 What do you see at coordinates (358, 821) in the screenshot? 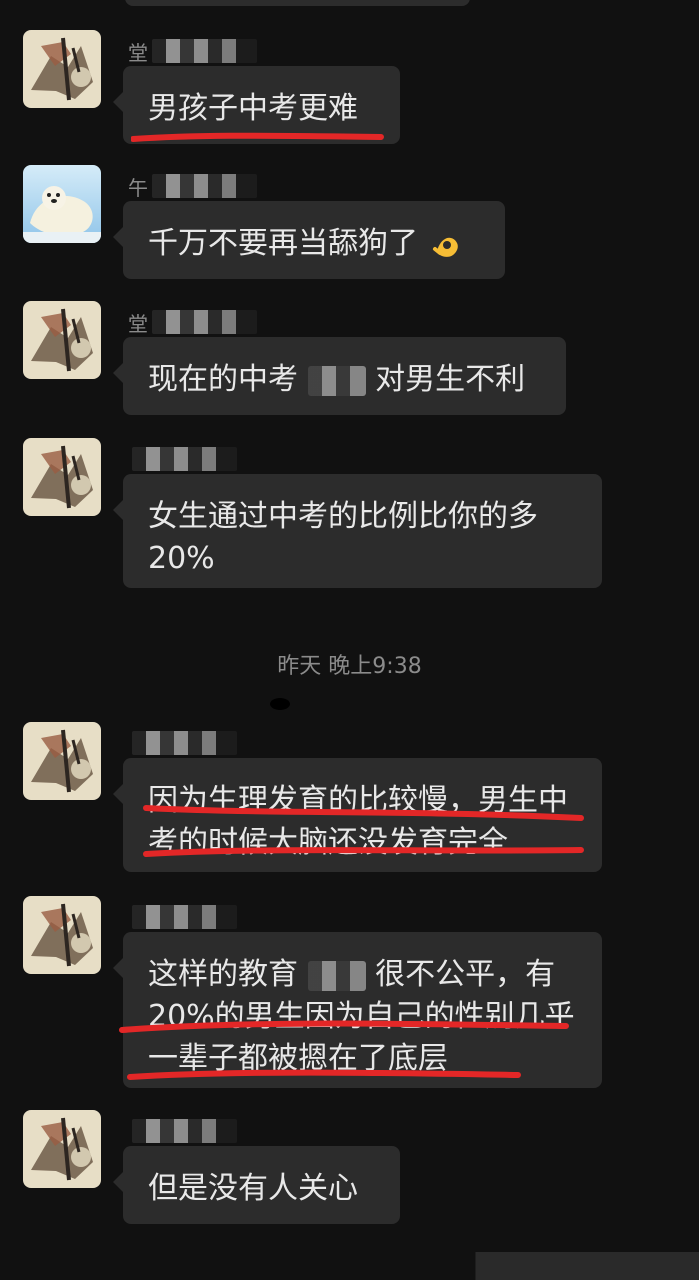
I see `message-text: 因为生理发育的比较慢，男生中考的时候大脑还没发育完全` at bounding box center [358, 821].